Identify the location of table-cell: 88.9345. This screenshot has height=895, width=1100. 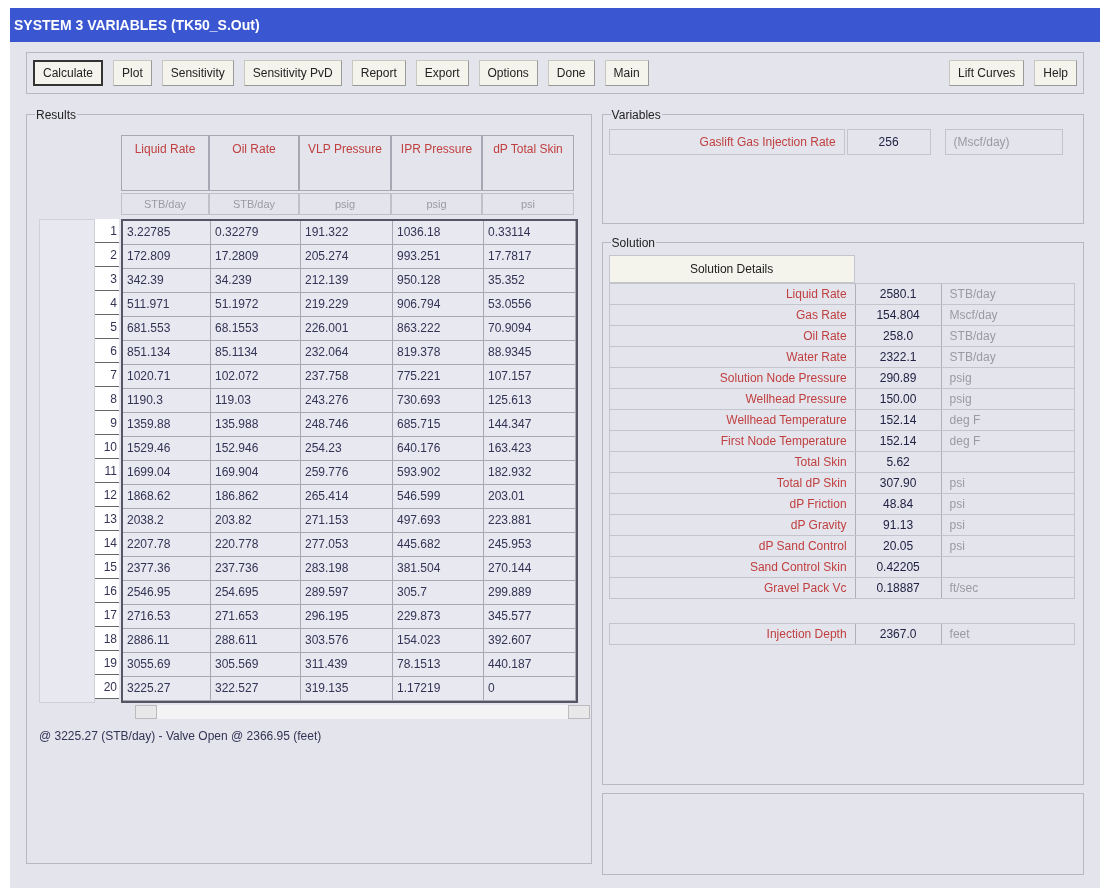
(530, 353).